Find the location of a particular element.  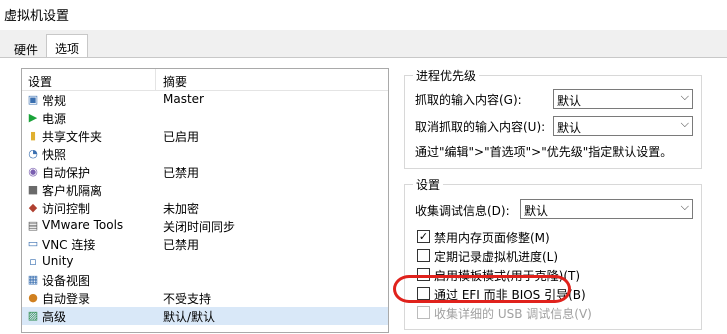

option-checkbox: 收集详细的 USB 调试信息(V) is located at coordinates (537, 313).